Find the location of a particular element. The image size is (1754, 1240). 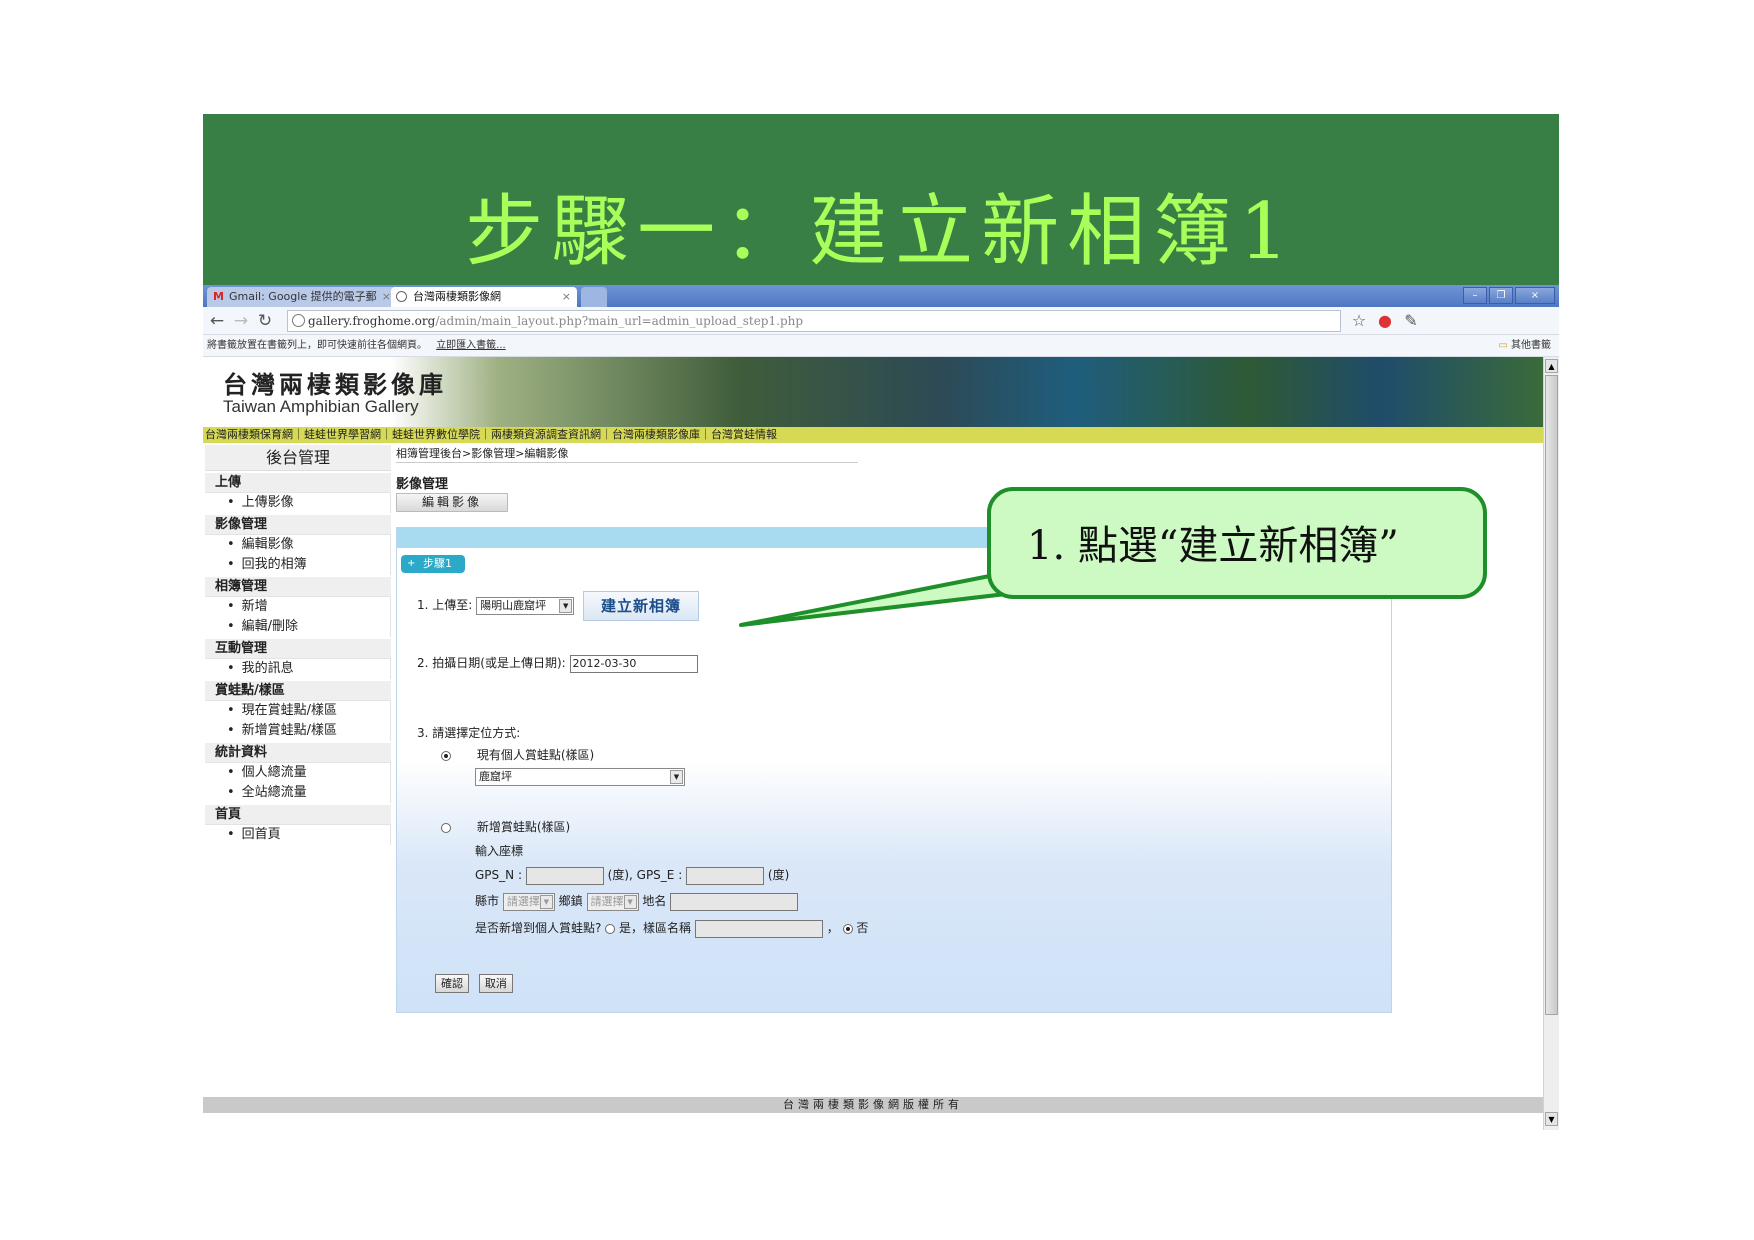

address-host: gallery.froghome.org is located at coordinates (372, 321).